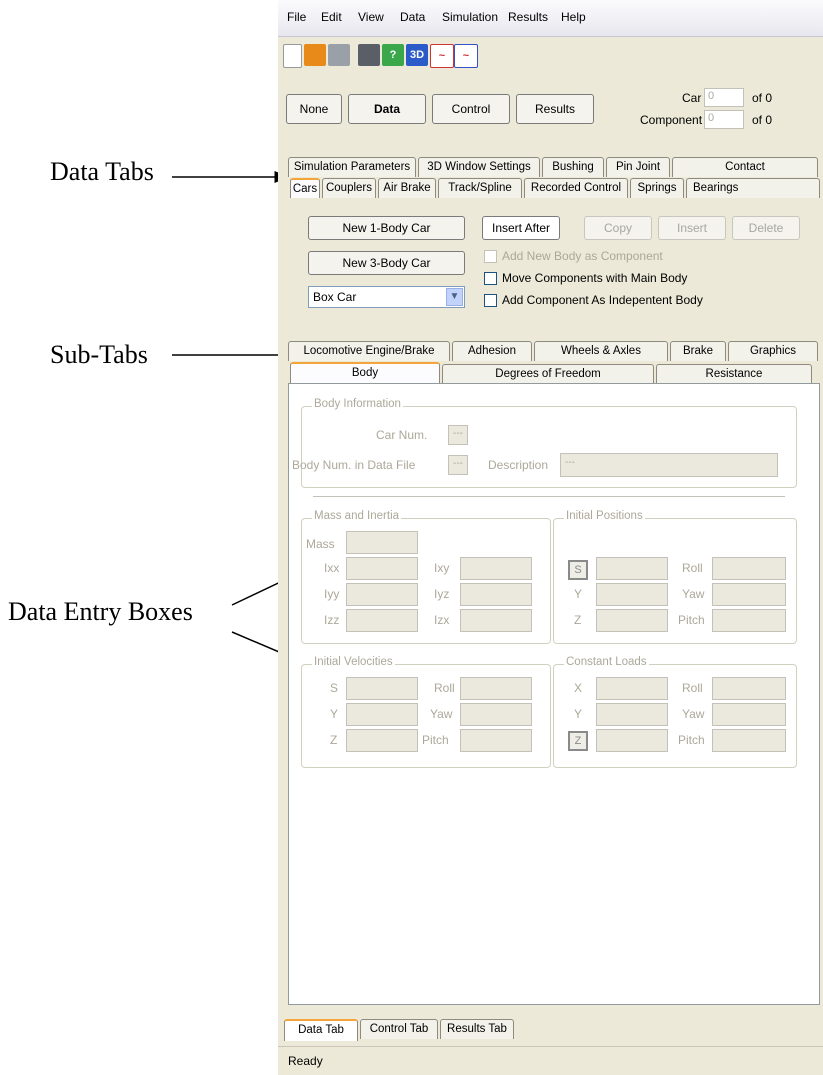  What do you see at coordinates (339, 55) in the screenshot?
I see `save-icon` at bounding box center [339, 55].